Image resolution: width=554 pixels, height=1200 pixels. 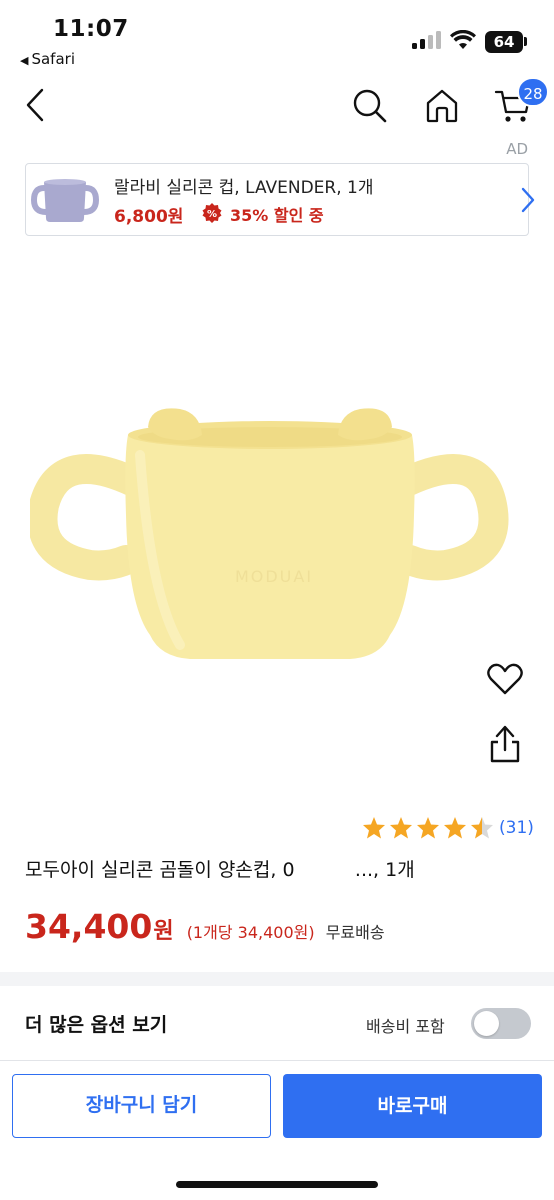 I want to click on back-to-app-link: ◀ Safari, so click(x=47, y=59).